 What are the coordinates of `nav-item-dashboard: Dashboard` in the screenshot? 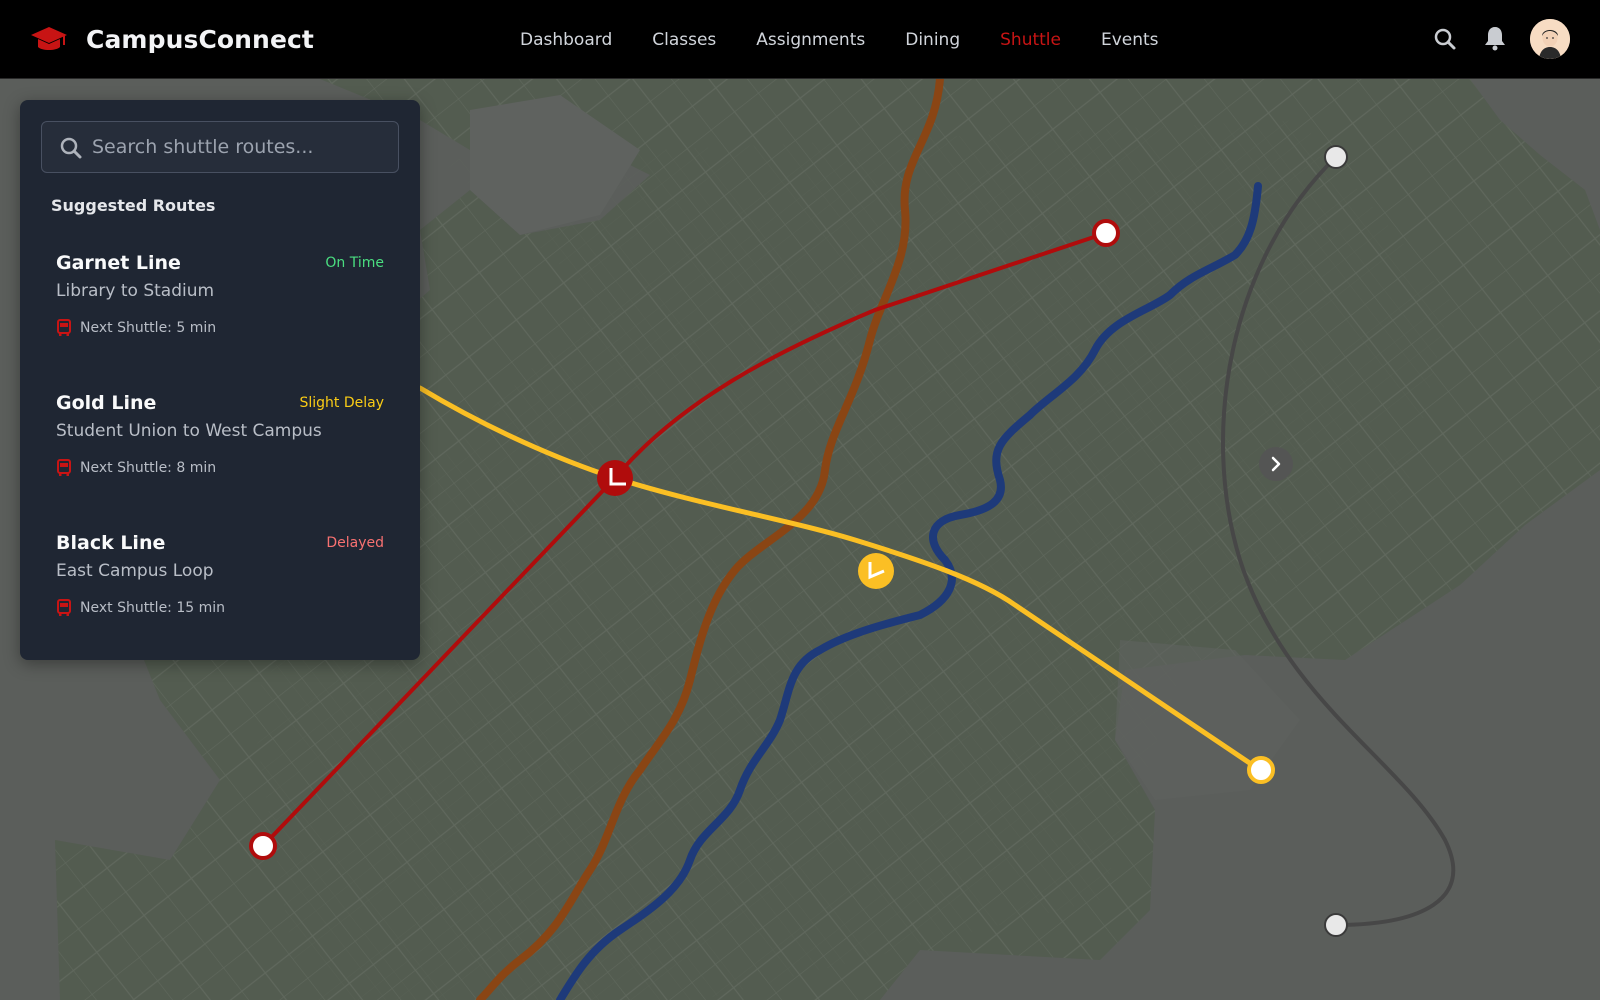 It's located at (566, 40).